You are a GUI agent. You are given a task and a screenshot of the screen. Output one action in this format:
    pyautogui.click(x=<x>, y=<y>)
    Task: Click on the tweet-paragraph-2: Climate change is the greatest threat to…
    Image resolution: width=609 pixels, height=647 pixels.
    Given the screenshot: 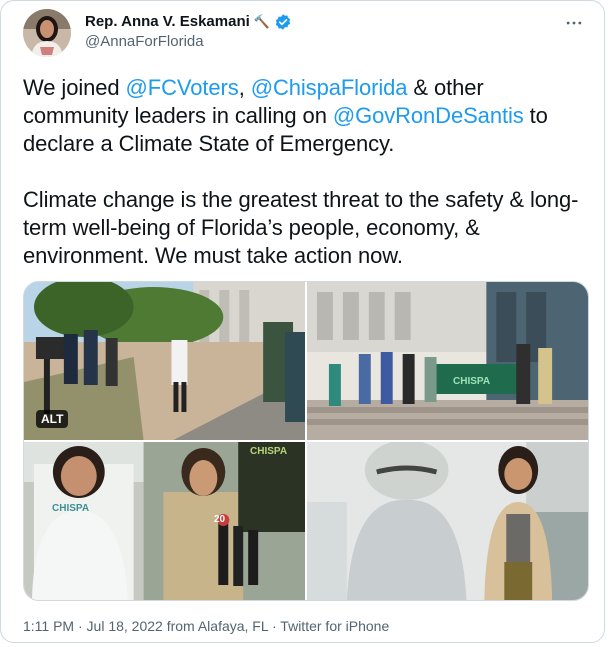 What is the action you would take?
    pyautogui.click(x=301, y=227)
    